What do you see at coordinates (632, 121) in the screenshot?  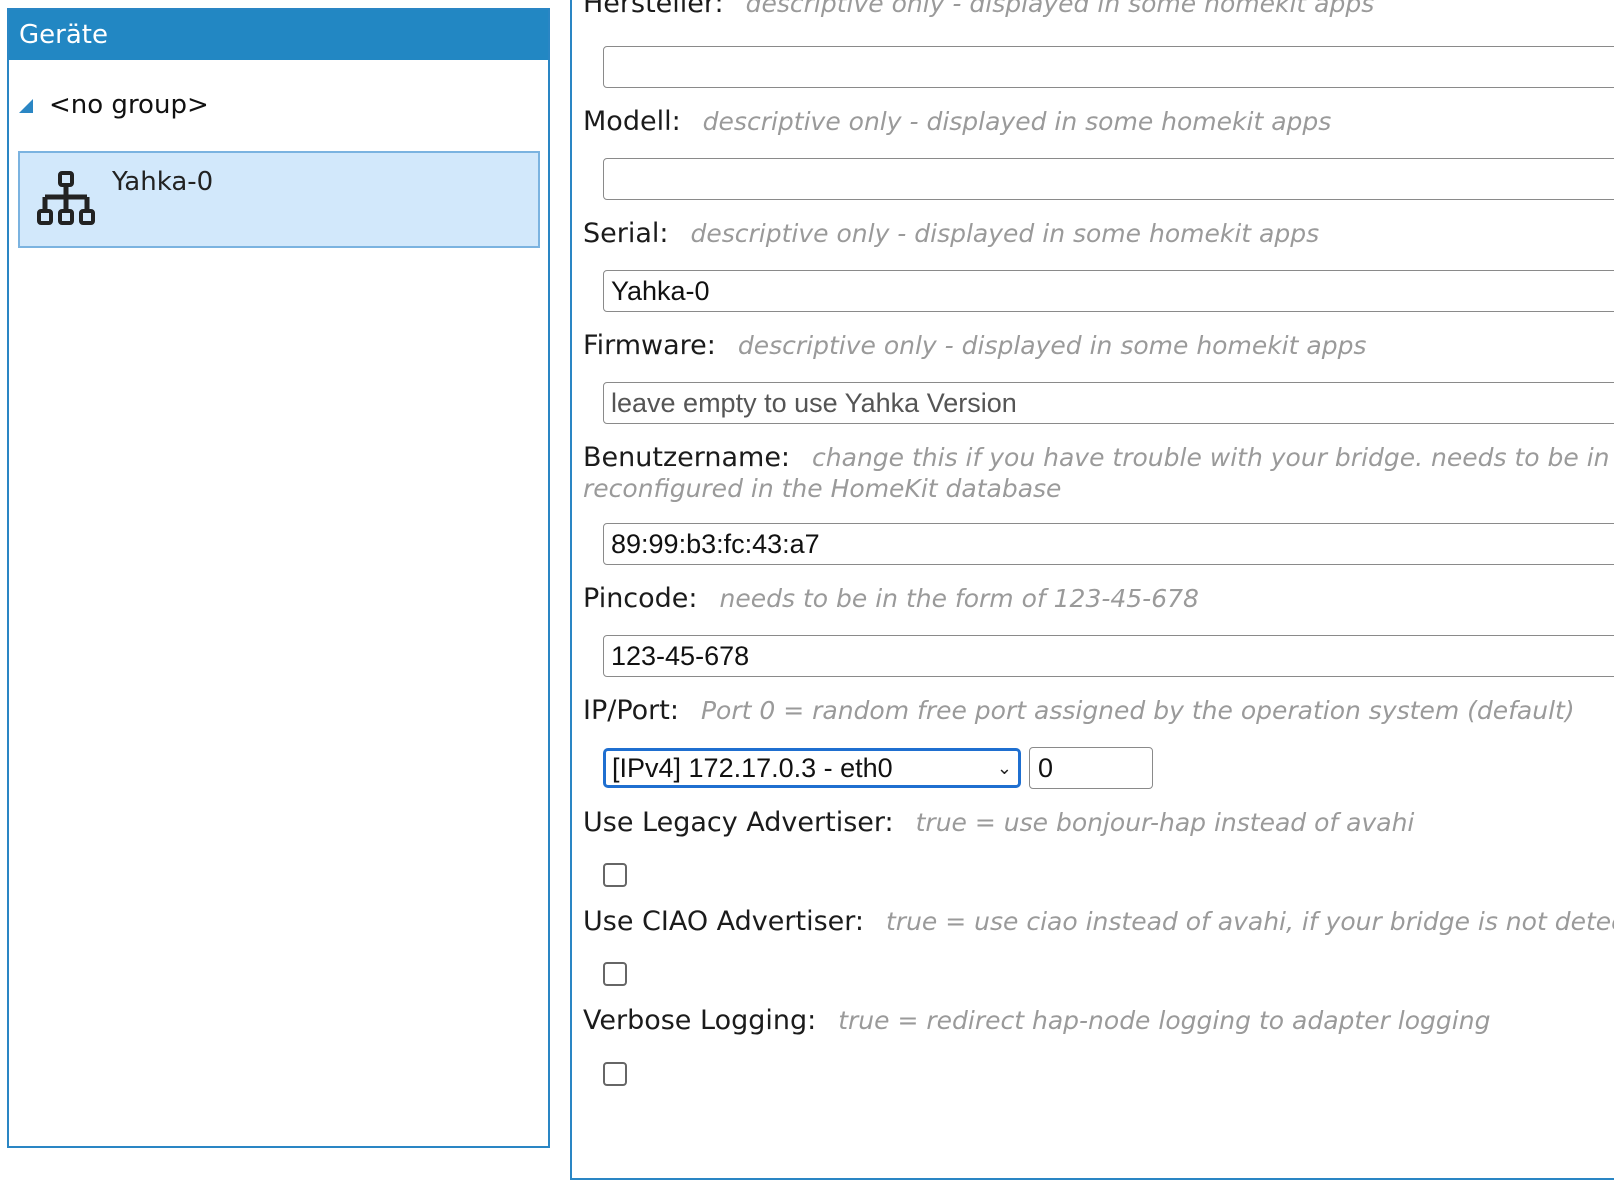 I see `model-label: Modell:` at bounding box center [632, 121].